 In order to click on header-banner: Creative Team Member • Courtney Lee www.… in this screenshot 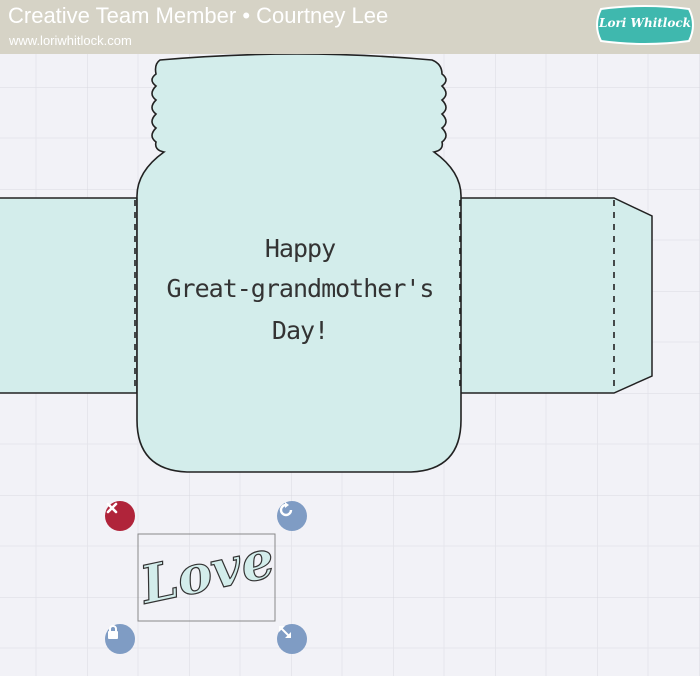, I will do `click(350, 27)`.